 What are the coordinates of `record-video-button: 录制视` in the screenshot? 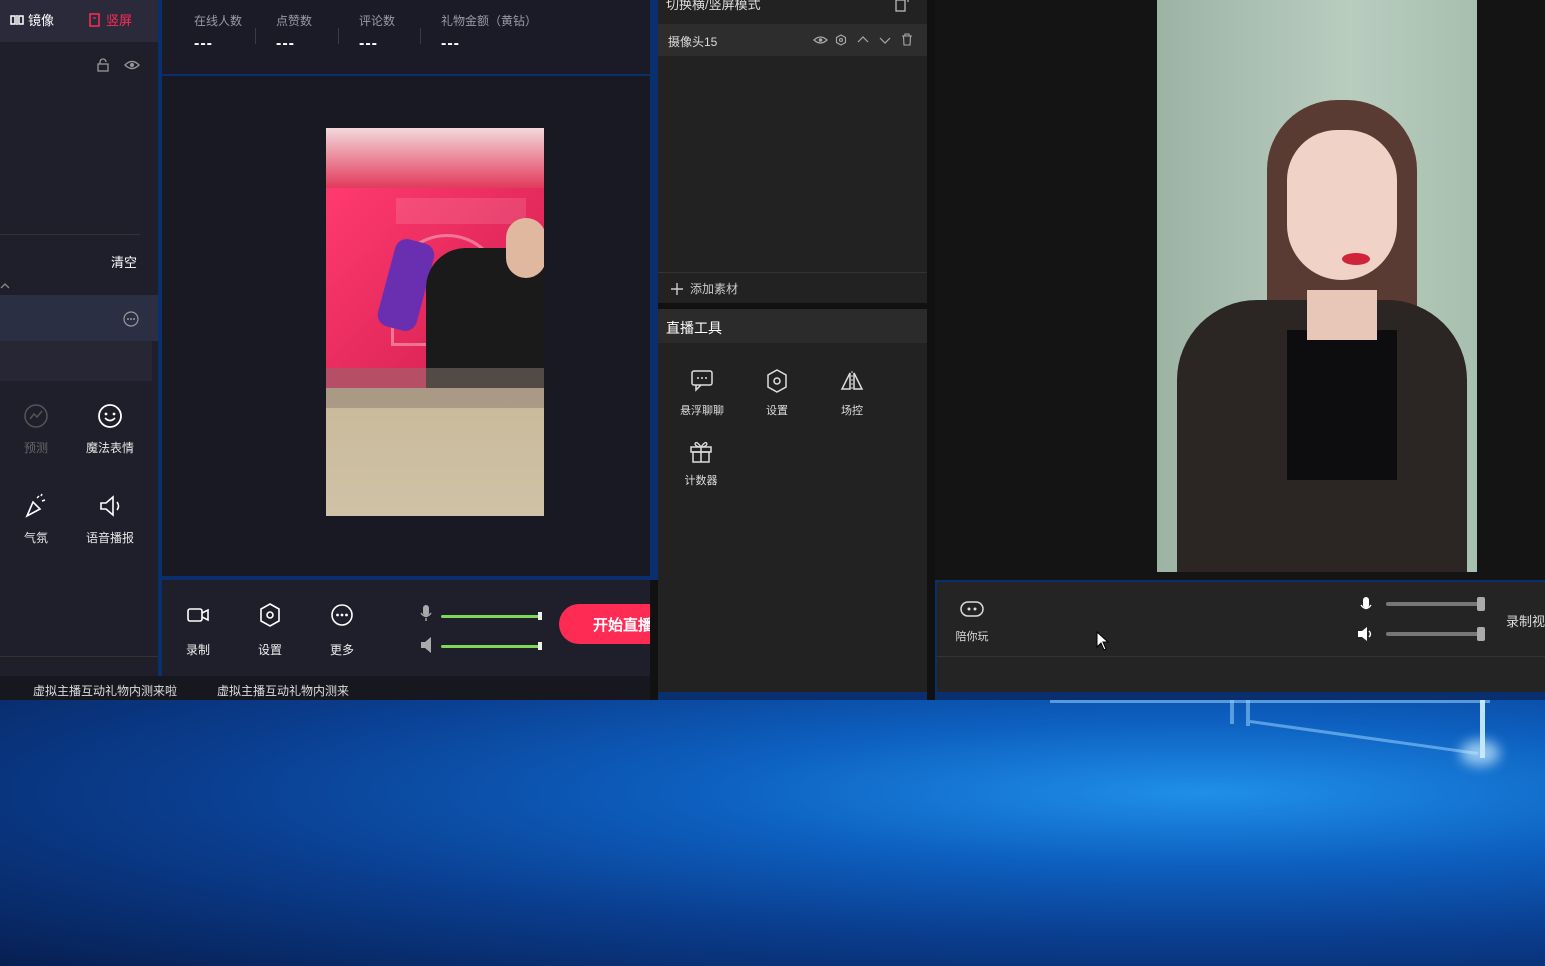 It's located at (1525, 620).